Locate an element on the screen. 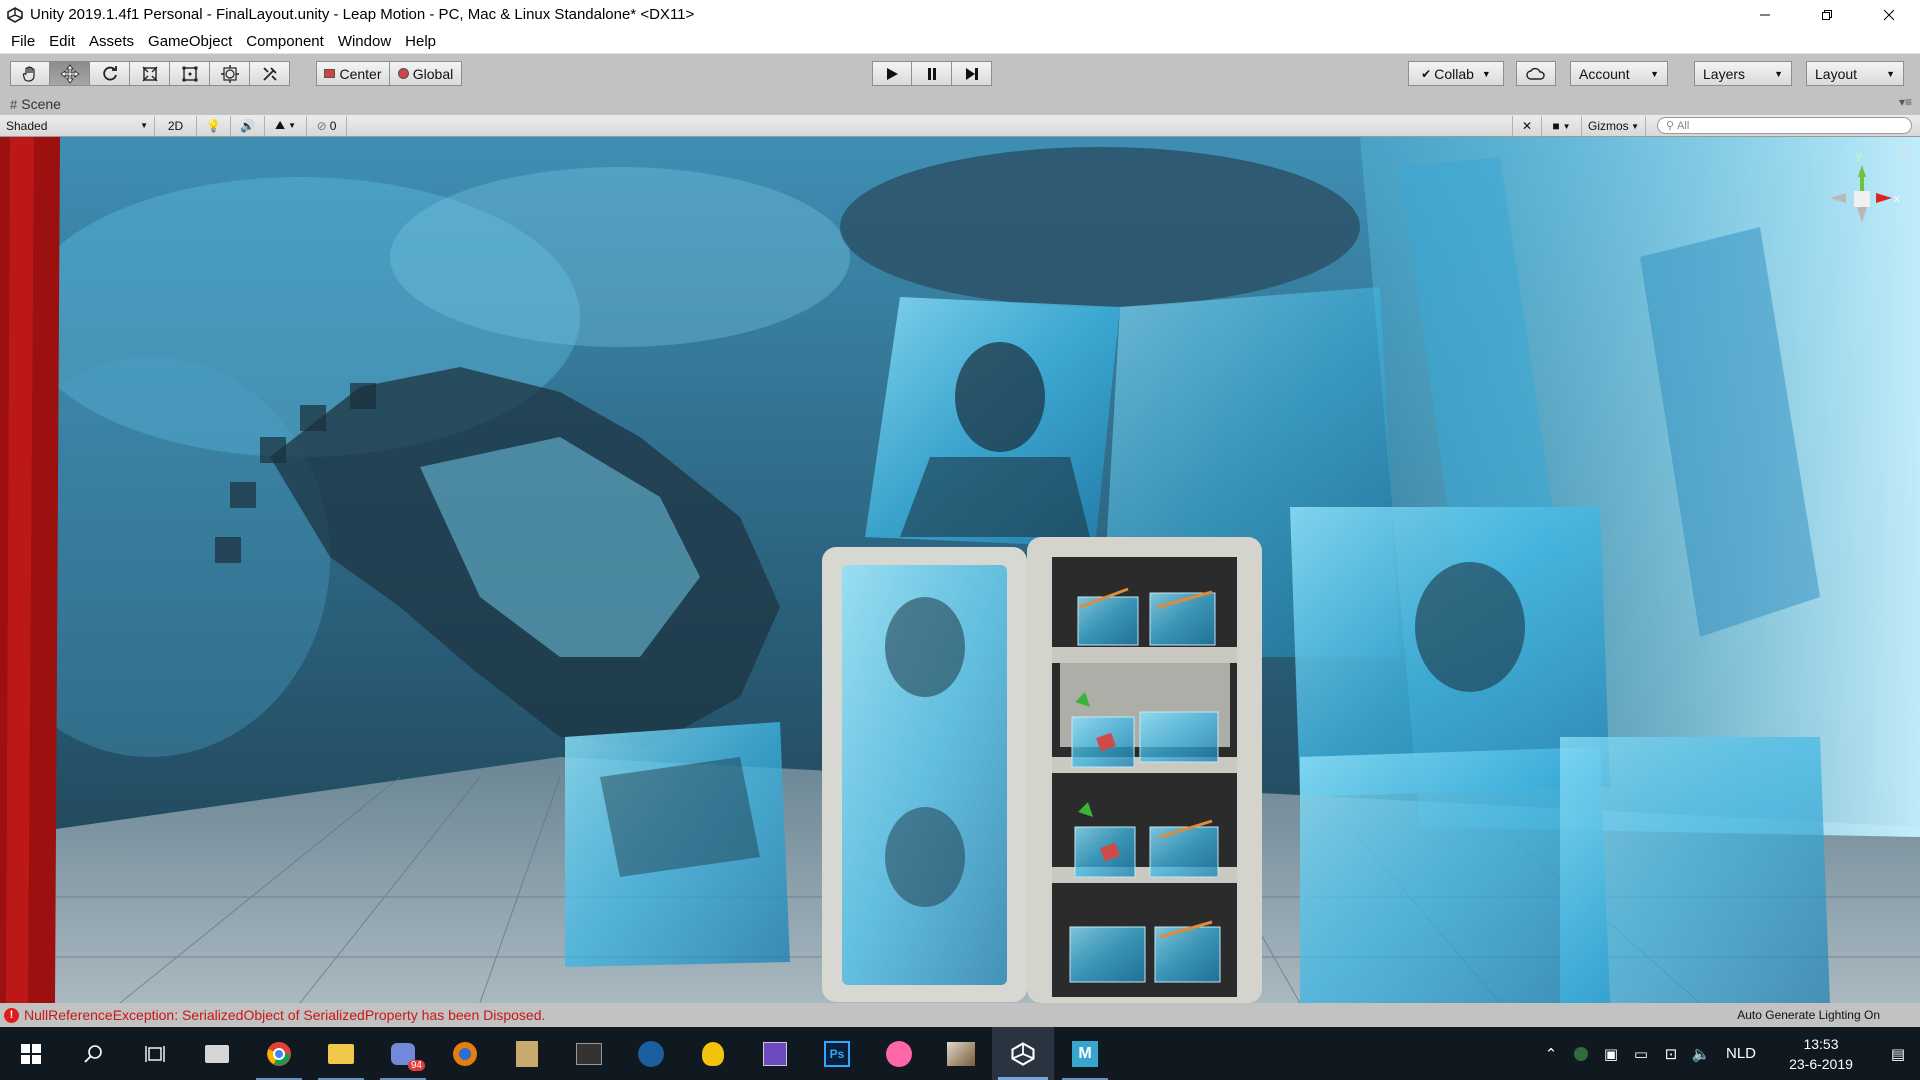 The height and width of the screenshot is (1080, 1920). layers-group: Layers ▼ is located at coordinates (1743, 73).